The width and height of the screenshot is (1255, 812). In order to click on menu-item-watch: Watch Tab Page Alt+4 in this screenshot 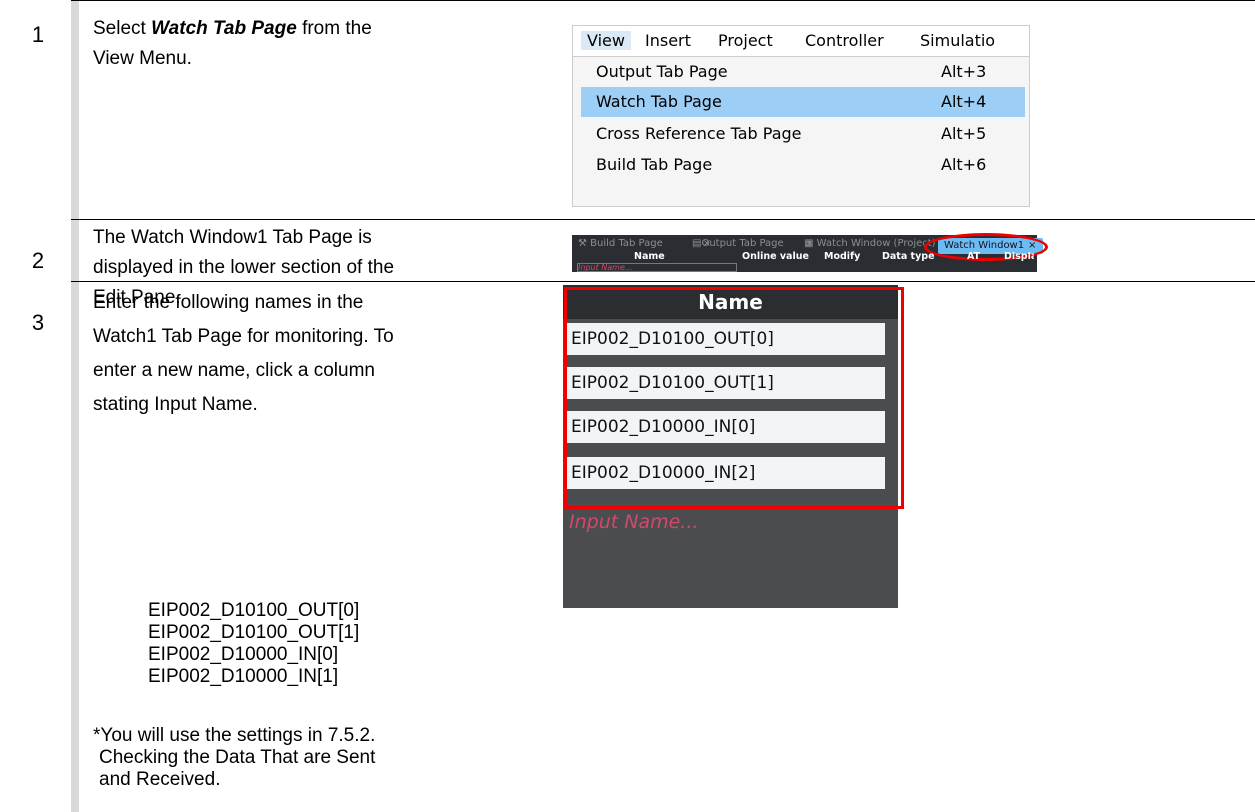, I will do `click(803, 102)`.